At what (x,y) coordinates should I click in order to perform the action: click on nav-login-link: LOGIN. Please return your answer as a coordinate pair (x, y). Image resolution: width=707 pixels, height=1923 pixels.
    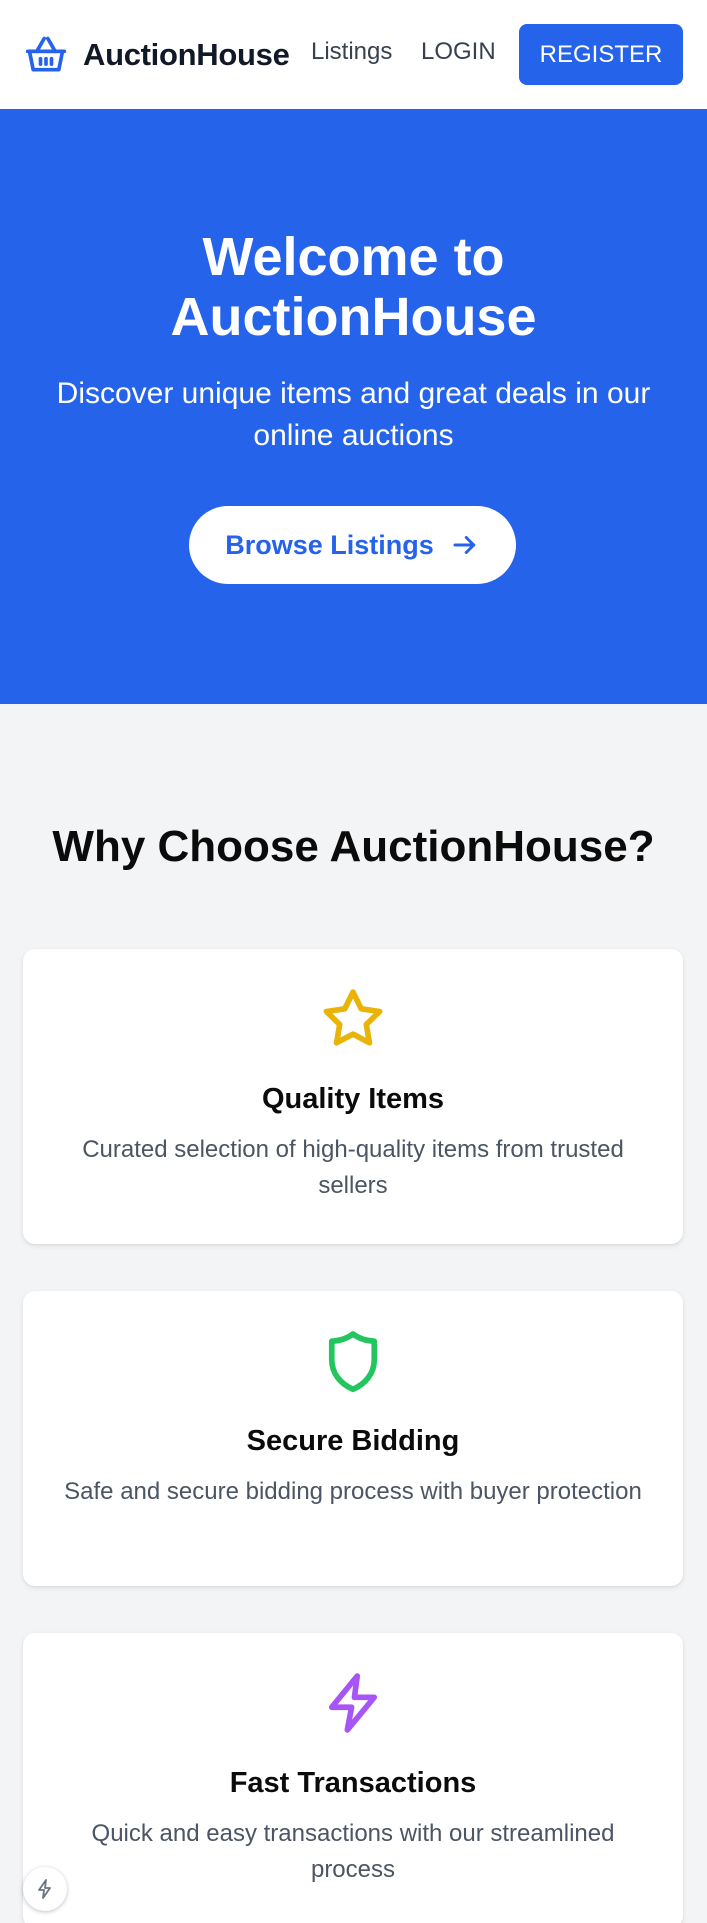
    Looking at the image, I should click on (458, 52).